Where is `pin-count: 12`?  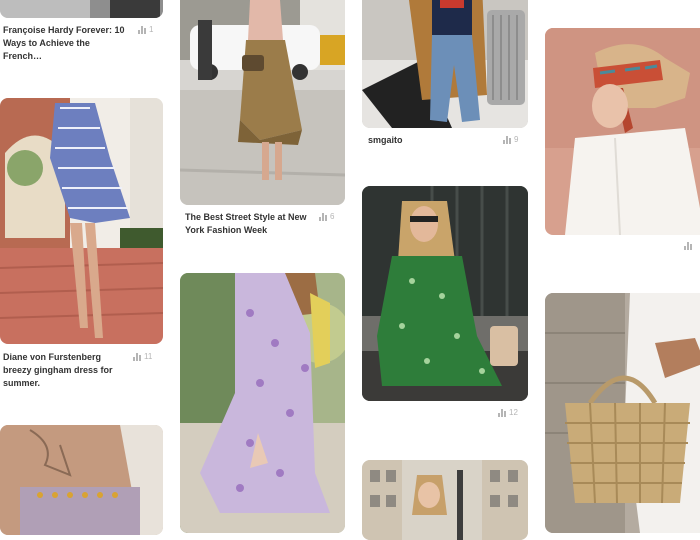
pin-count: 12 is located at coordinates (513, 412).